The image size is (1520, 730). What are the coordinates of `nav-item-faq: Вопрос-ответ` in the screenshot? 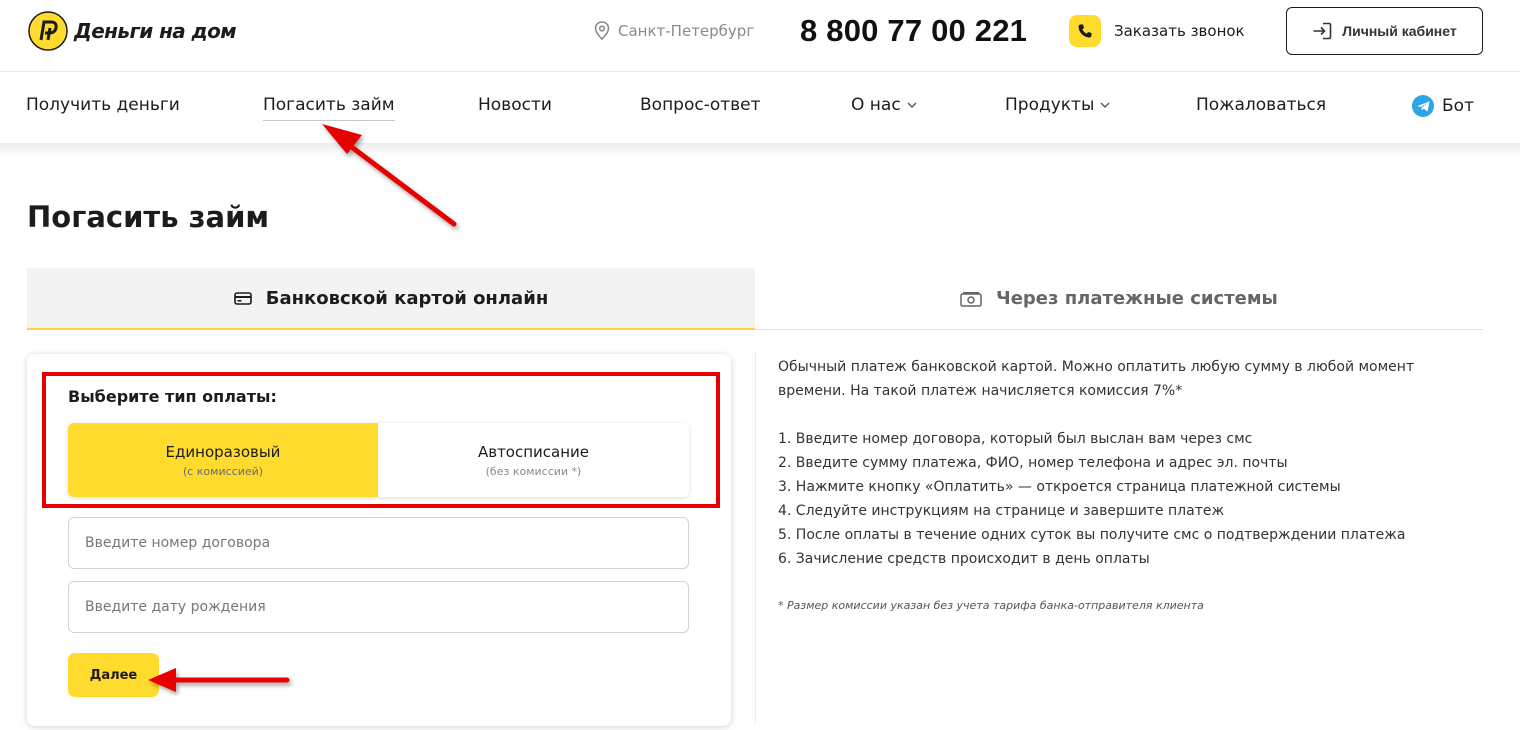 It's located at (700, 105).